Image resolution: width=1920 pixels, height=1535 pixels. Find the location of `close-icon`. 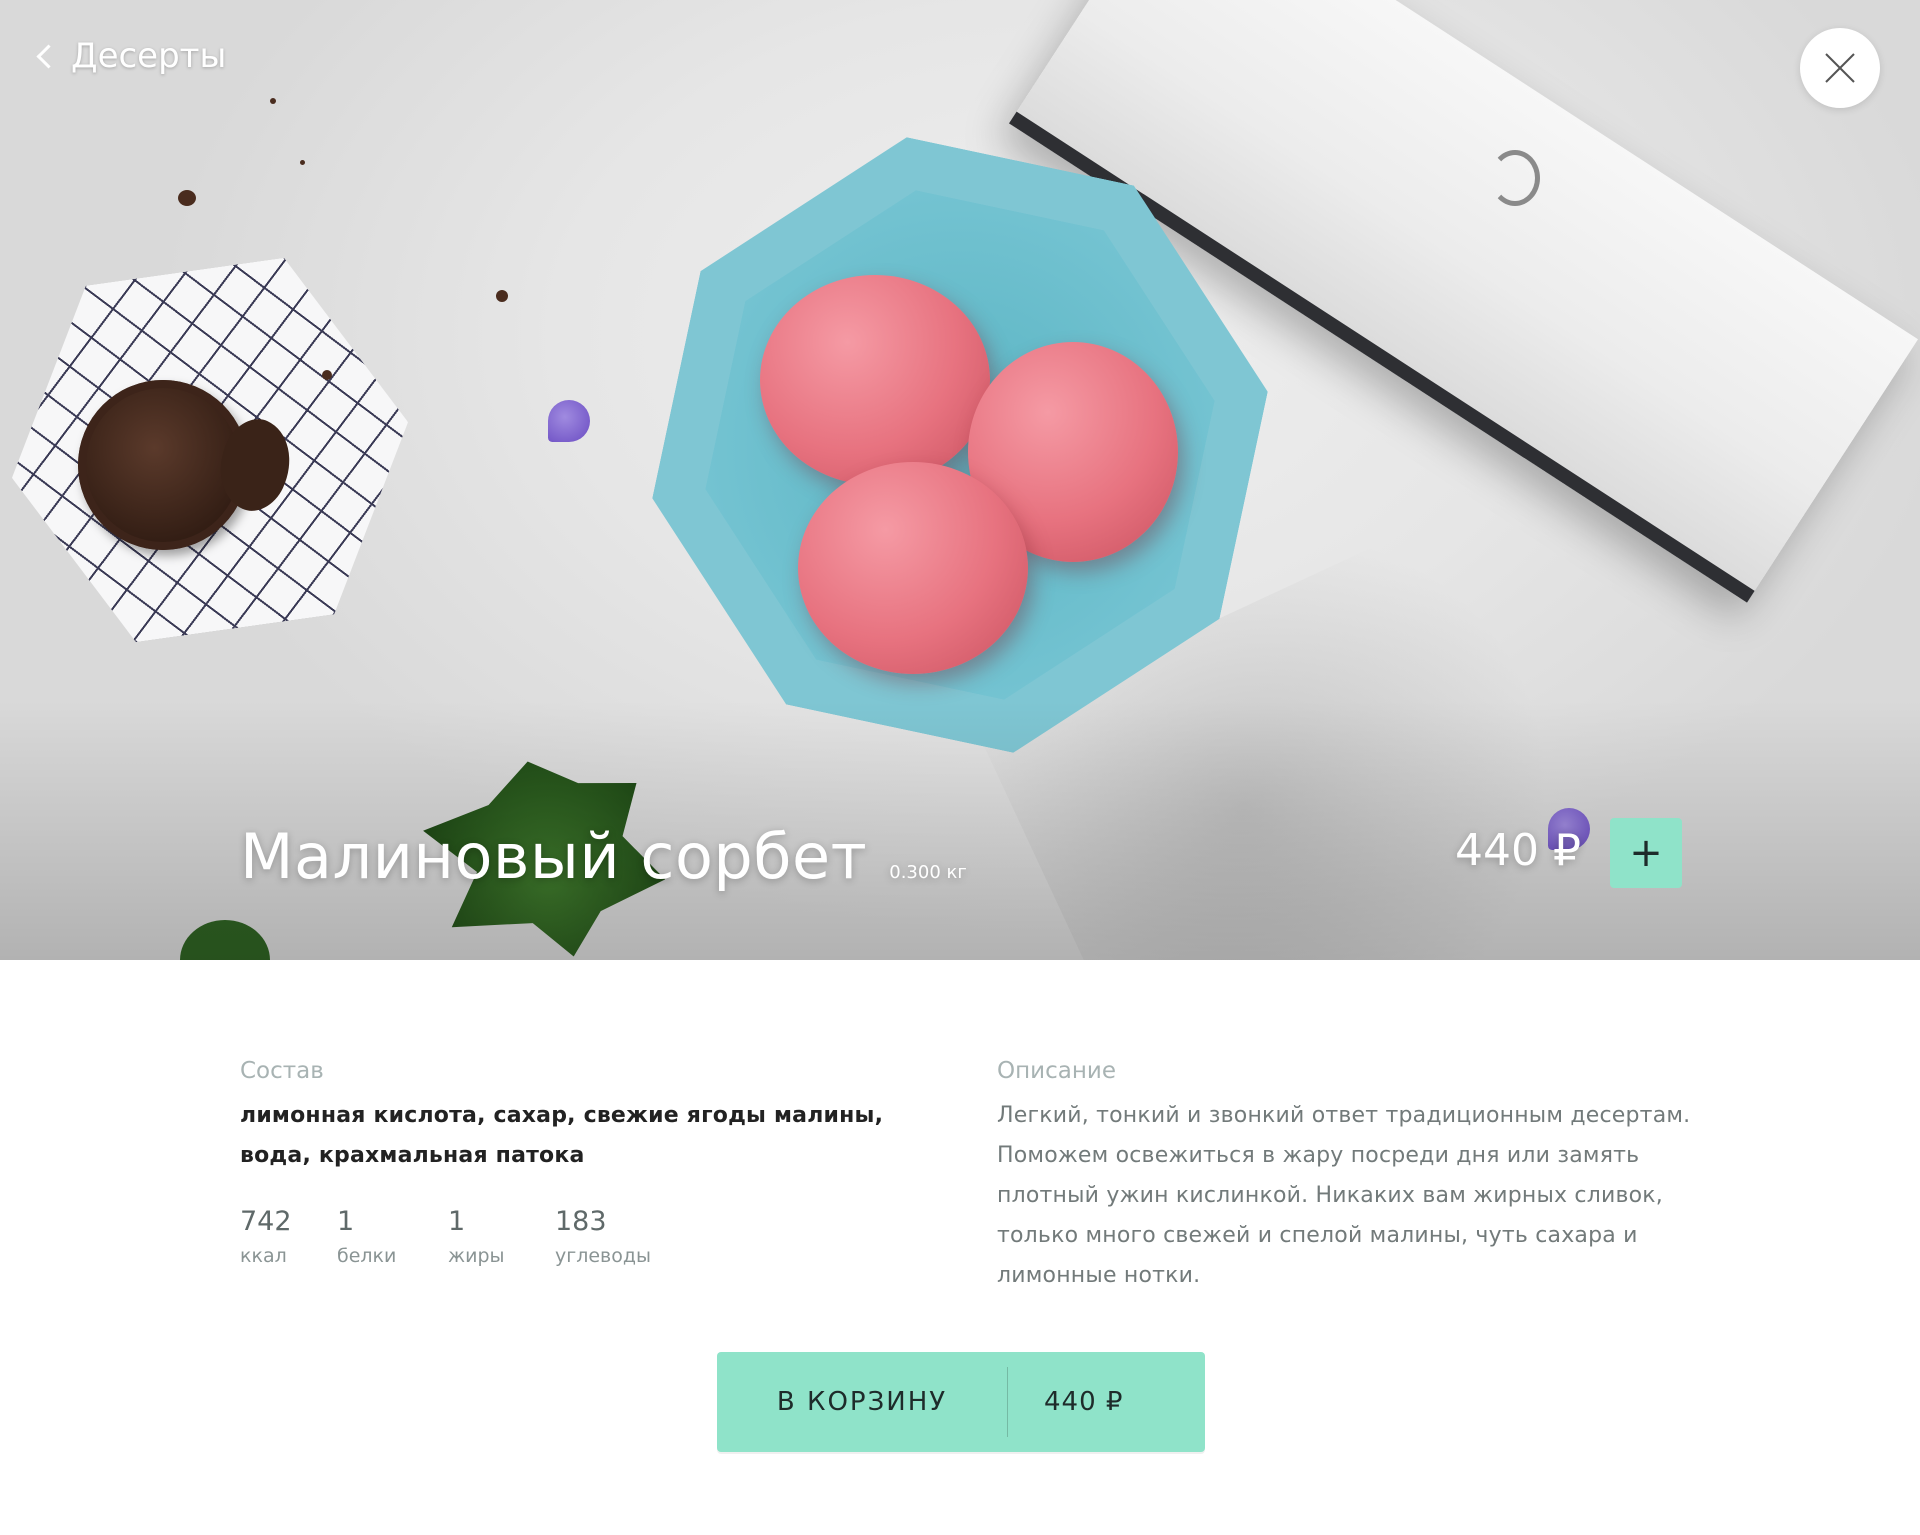

close-icon is located at coordinates (1840, 68).